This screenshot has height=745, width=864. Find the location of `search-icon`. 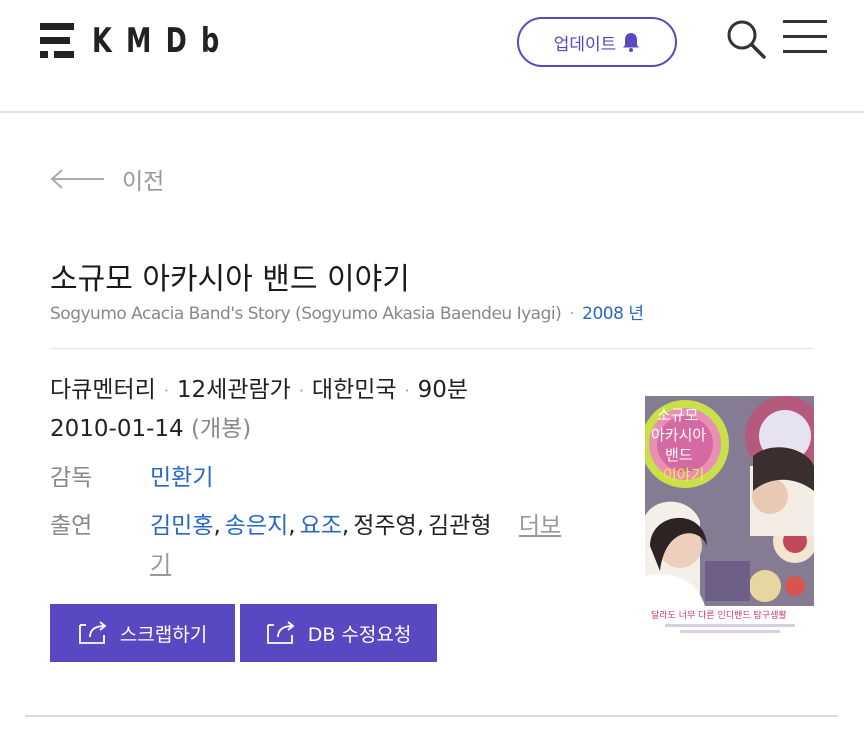

search-icon is located at coordinates (746, 39).